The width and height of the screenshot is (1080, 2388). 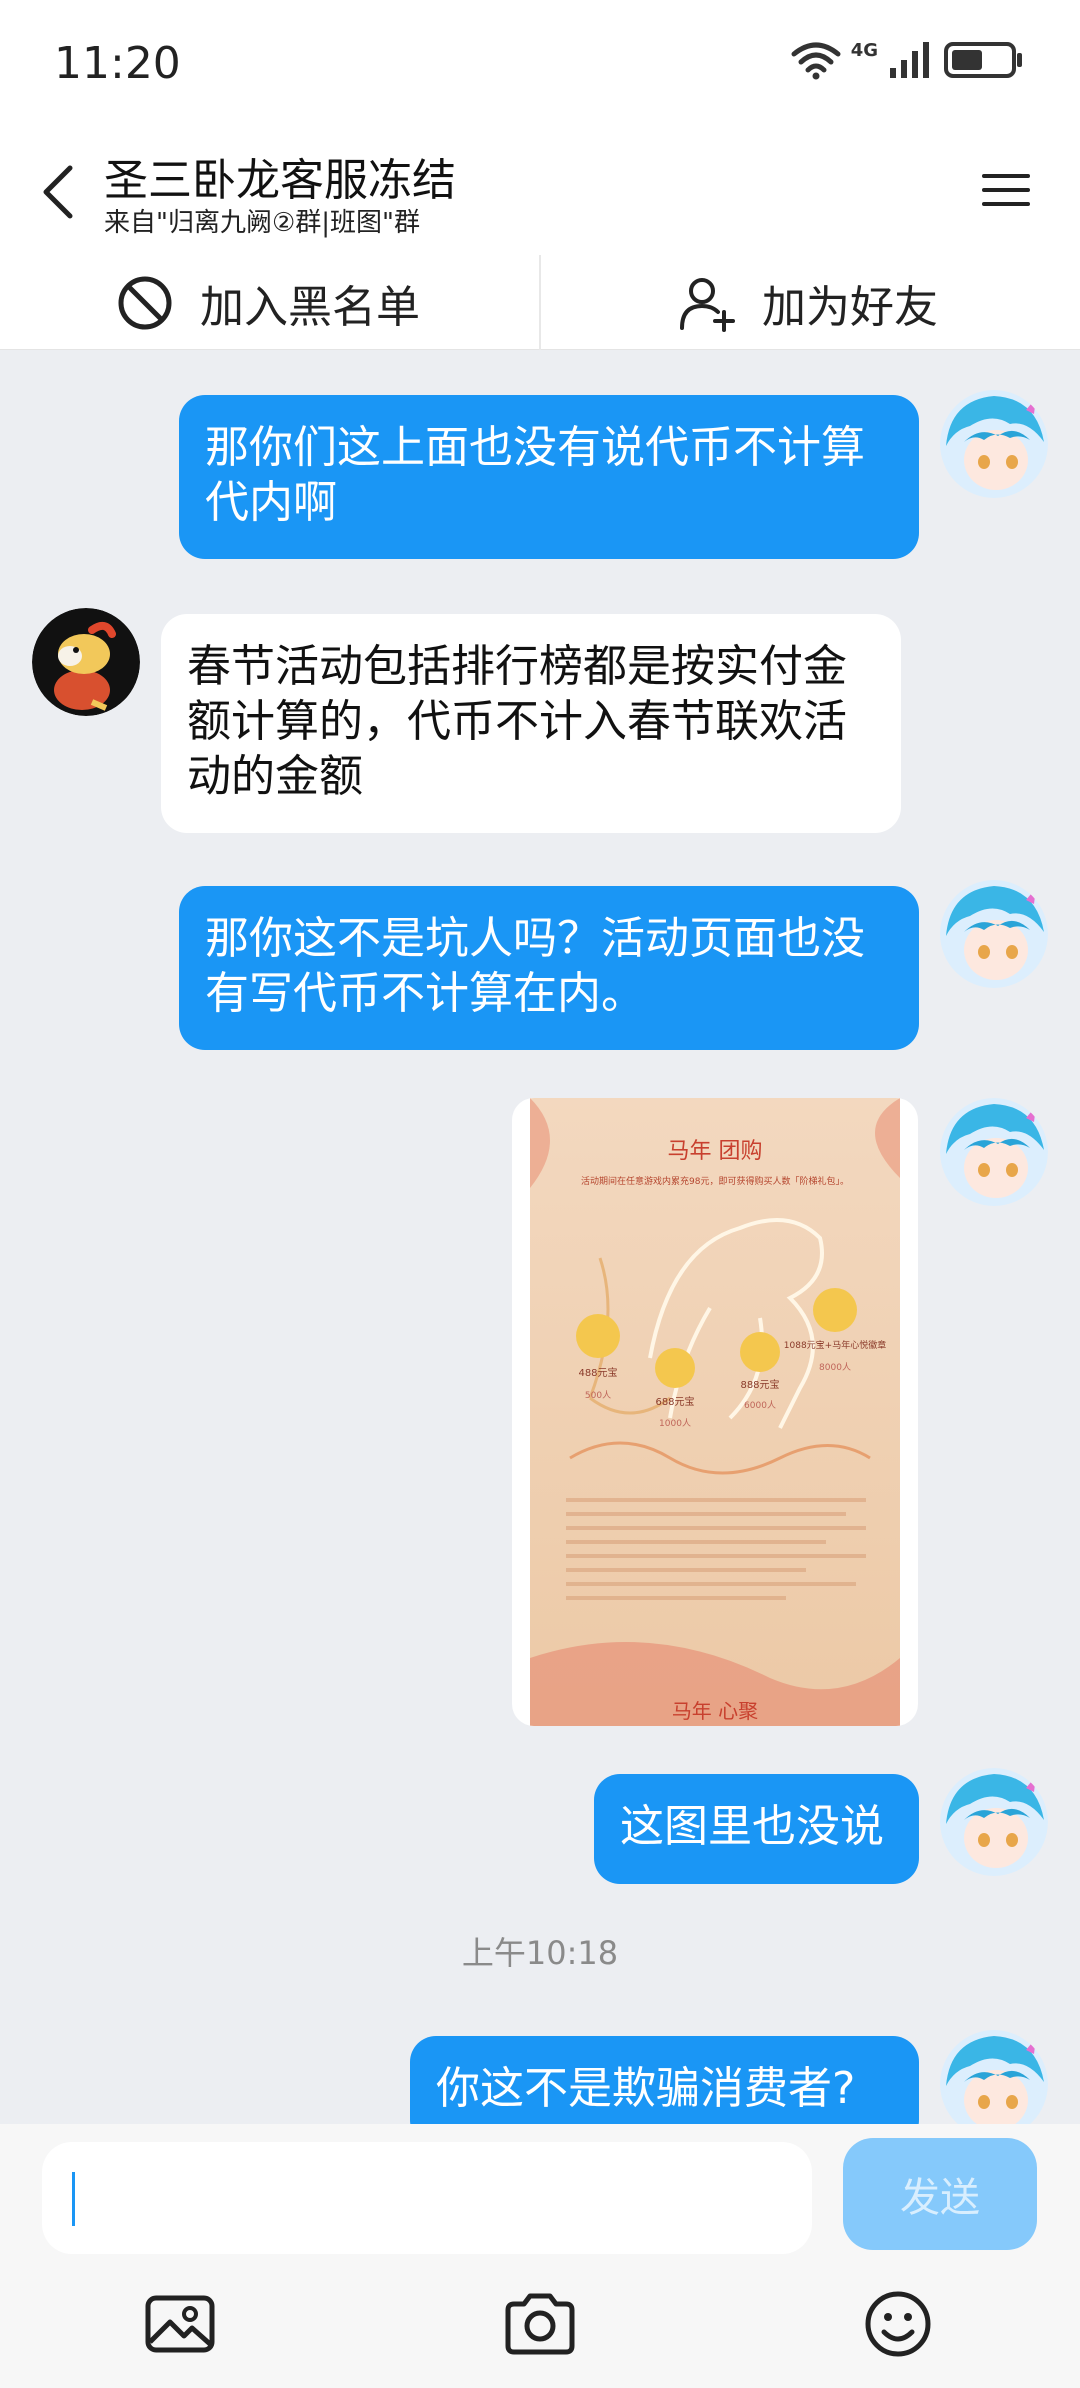 What do you see at coordinates (280, 176) in the screenshot?
I see `chat-title: 圣三卧龙客服冻结` at bounding box center [280, 176].